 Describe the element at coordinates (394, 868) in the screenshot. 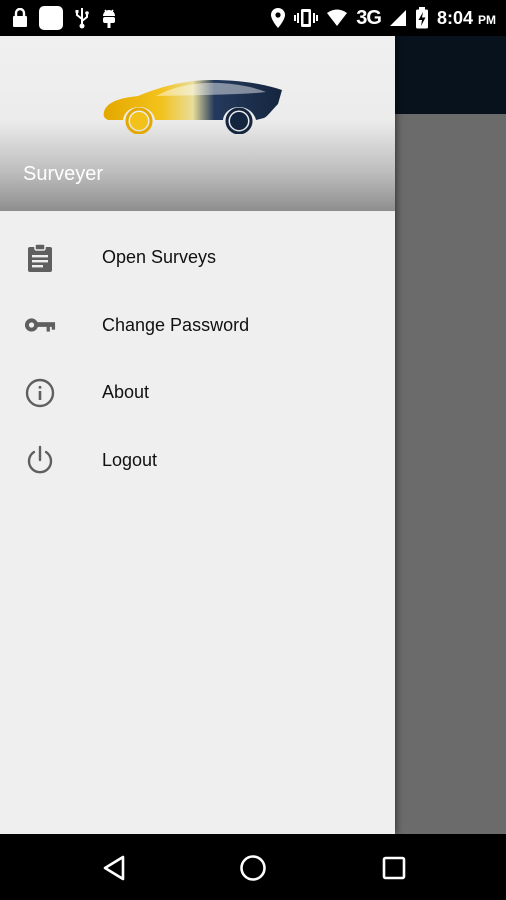

I see `recents-icon` at that location.